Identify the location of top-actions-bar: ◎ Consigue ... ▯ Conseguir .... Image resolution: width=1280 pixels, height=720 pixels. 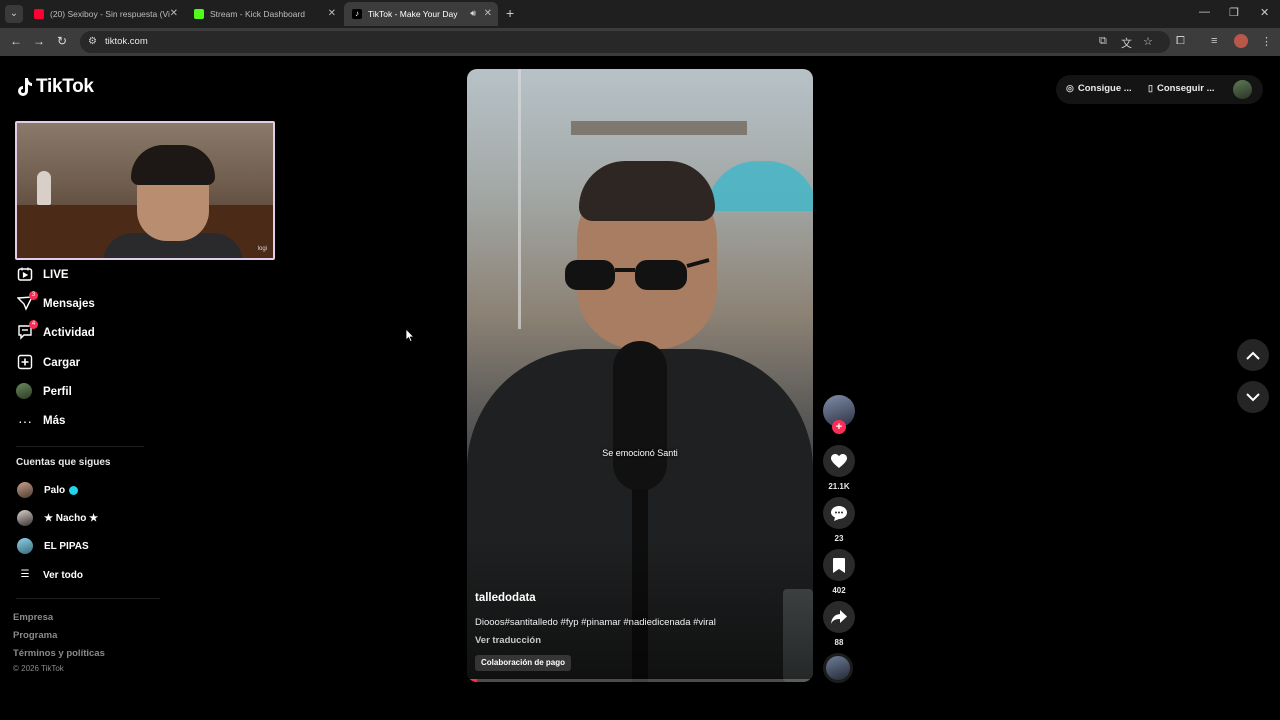
(1159, 89).